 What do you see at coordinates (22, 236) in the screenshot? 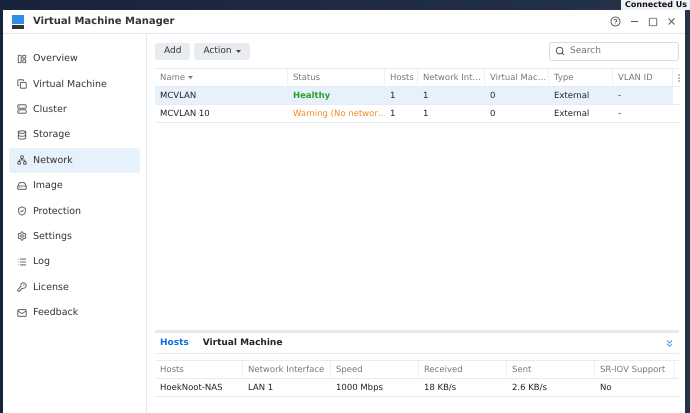
I see `settings-icon` at bounding box center [22, 236].